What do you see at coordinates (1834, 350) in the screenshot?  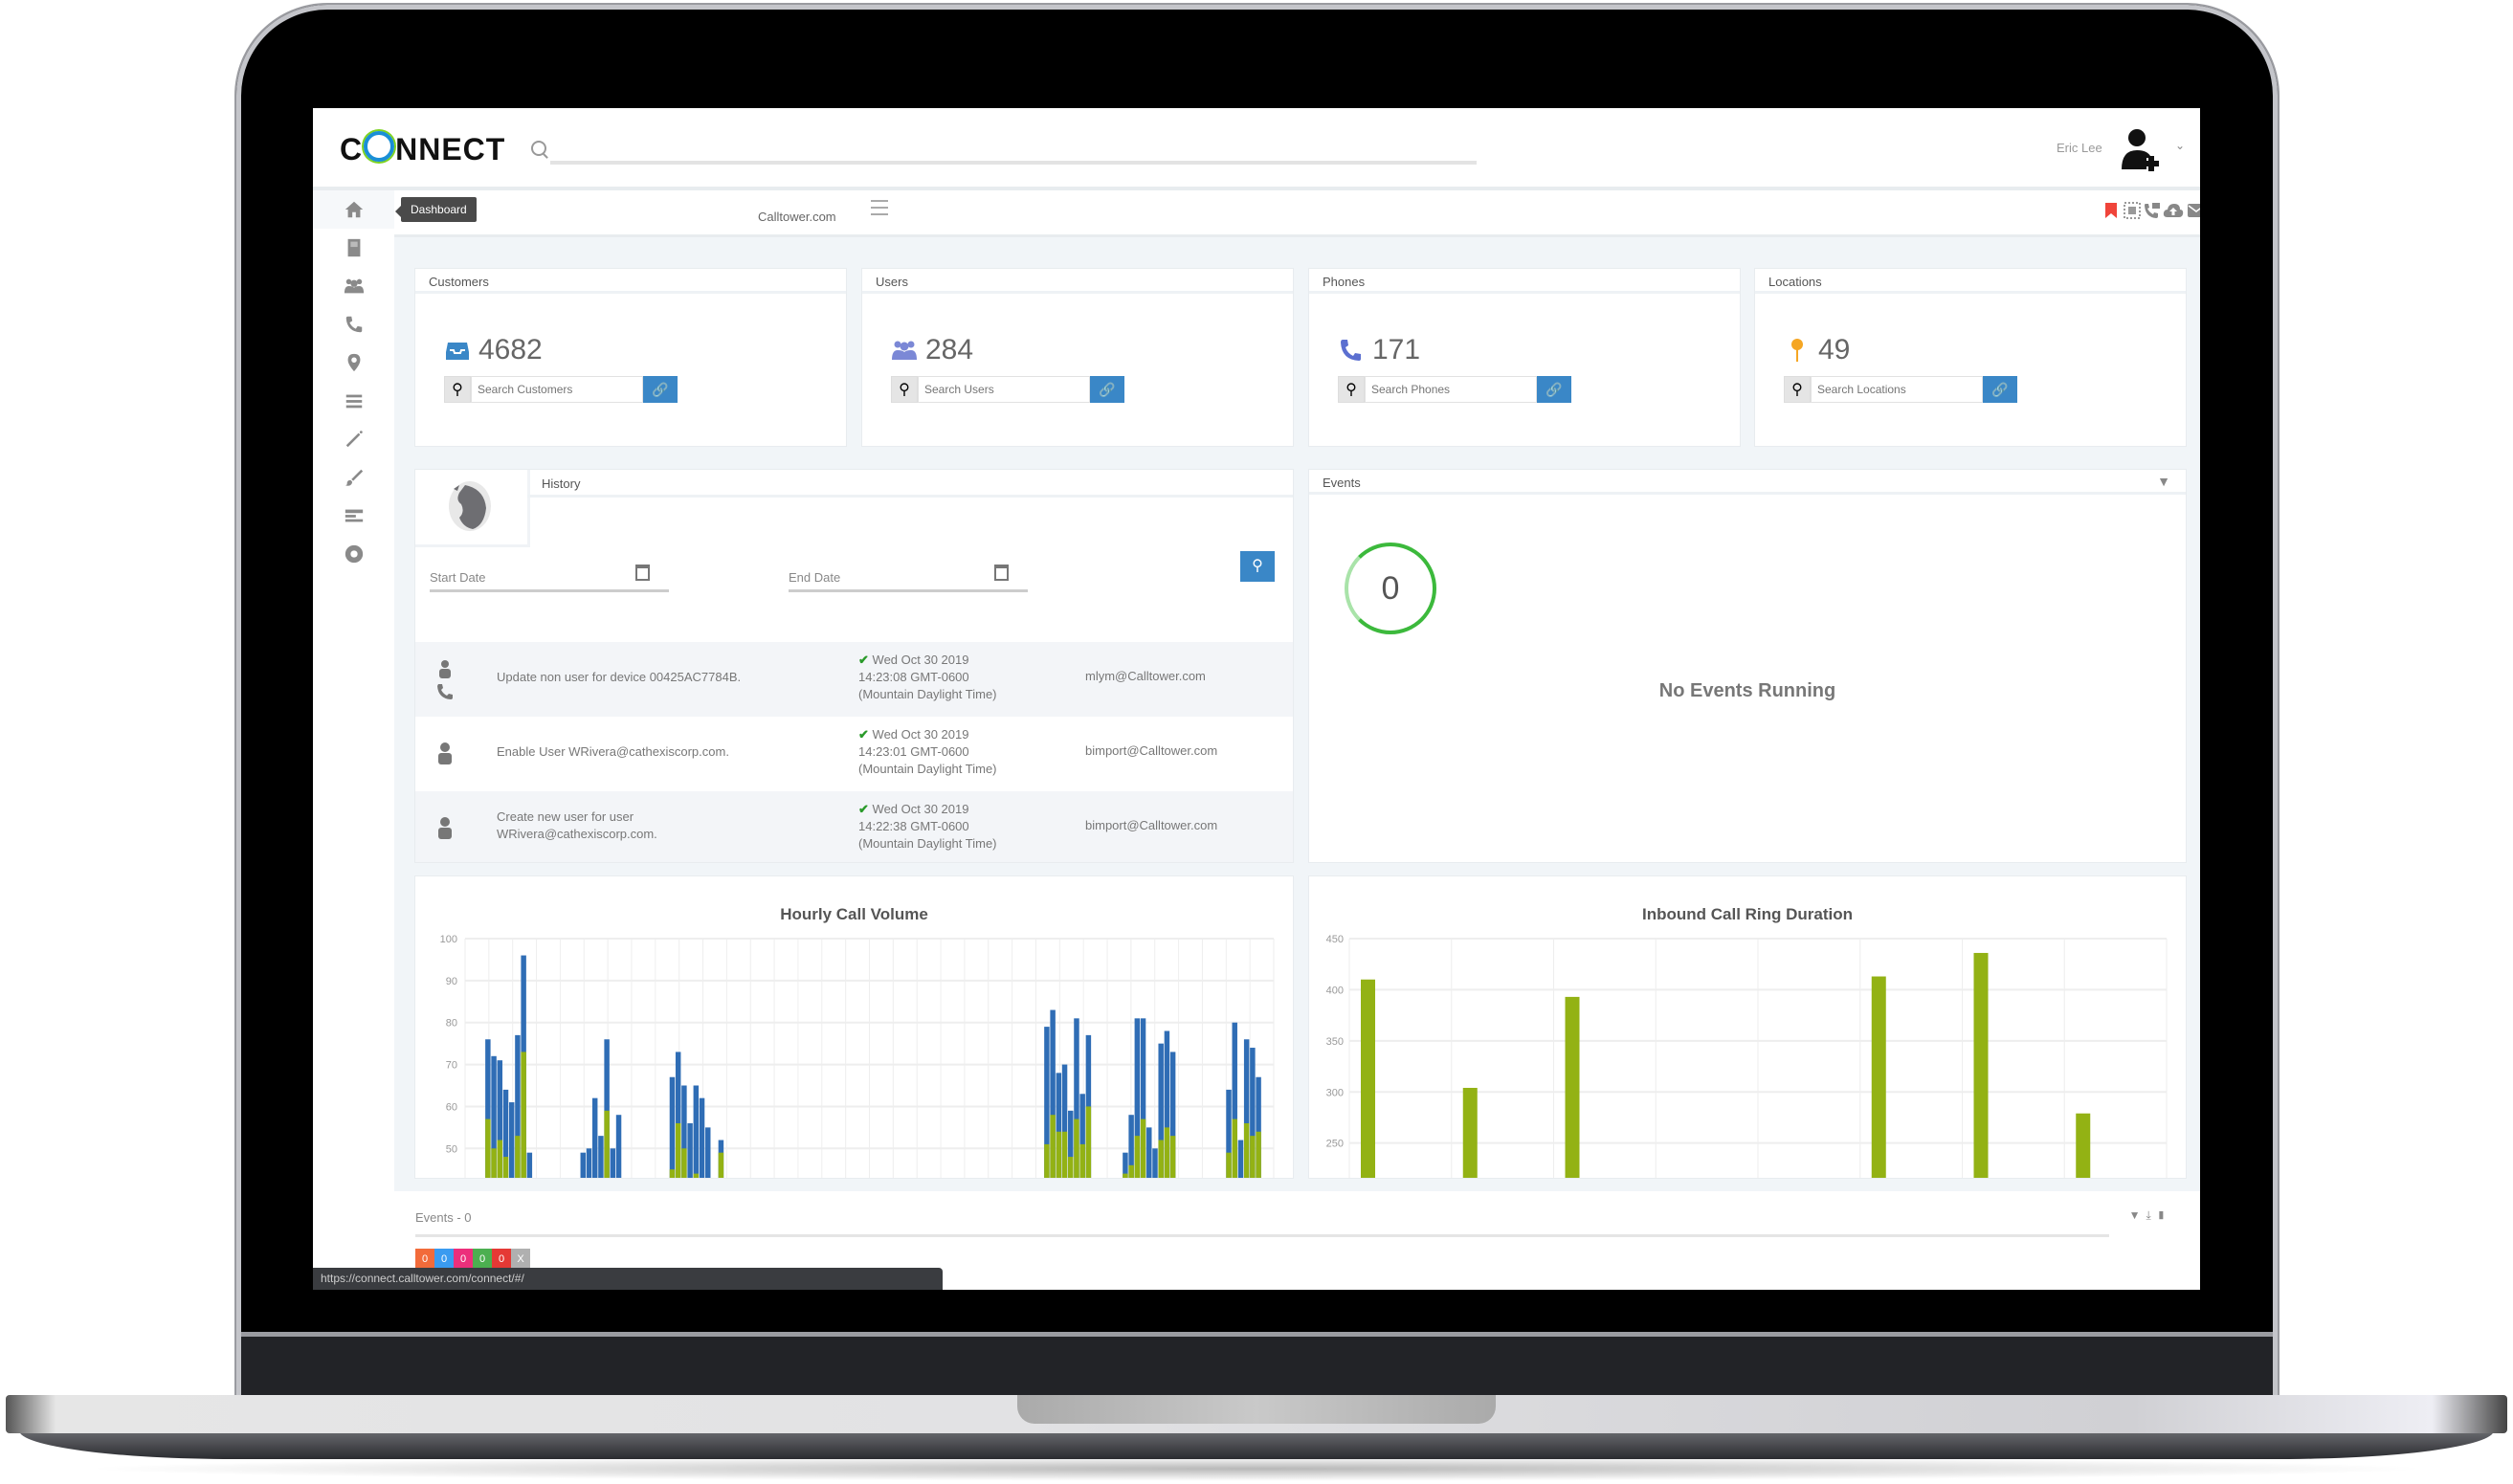 I see `locations-count: 49` at bounding box center [1834, 350].